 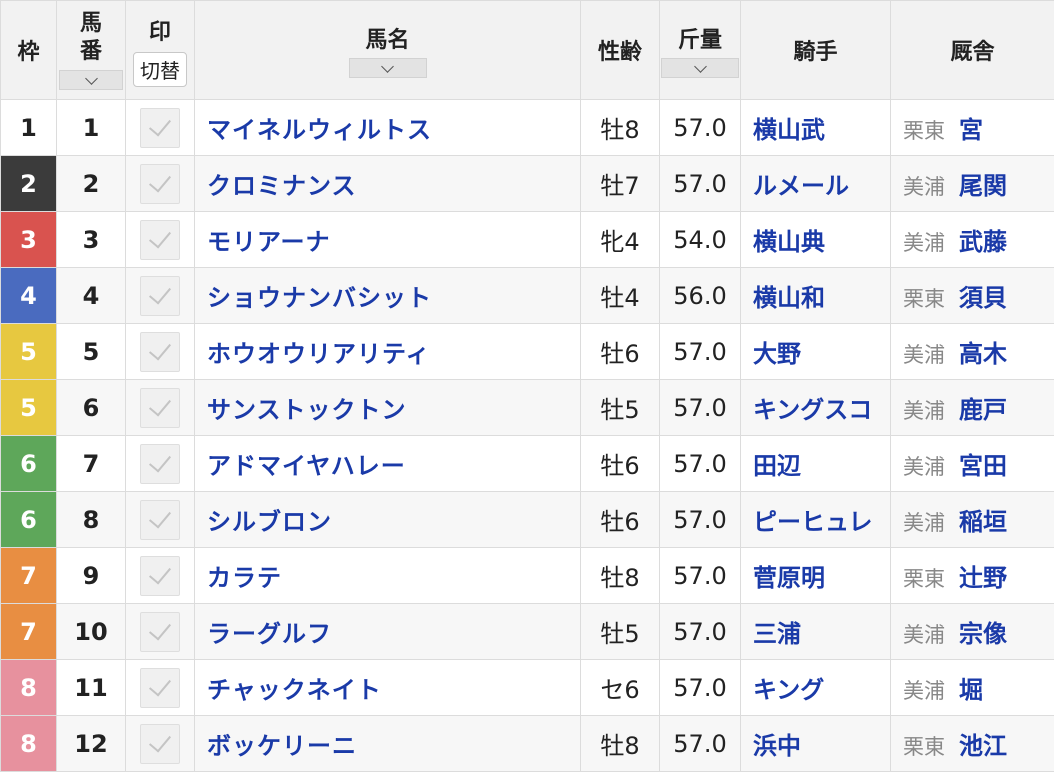 I want to click on header-mark-label: 印, so click(x=159, y=32).